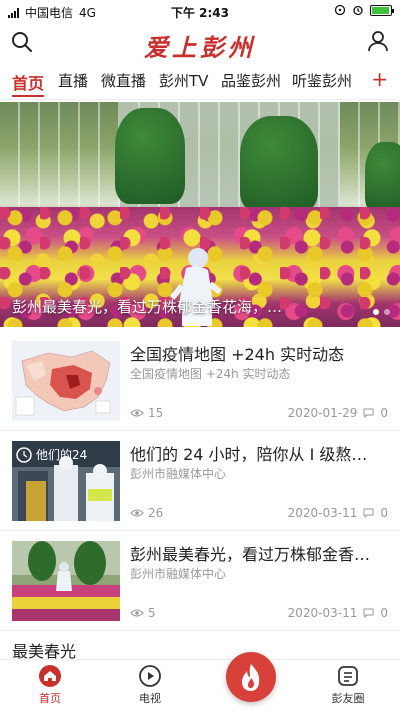 This screenshot has height=711, width=400. What do you see at coordinates (66, 581) in the screenshot?
I see `tulip-garden-thumbnail` at bounding box center [66, 581].